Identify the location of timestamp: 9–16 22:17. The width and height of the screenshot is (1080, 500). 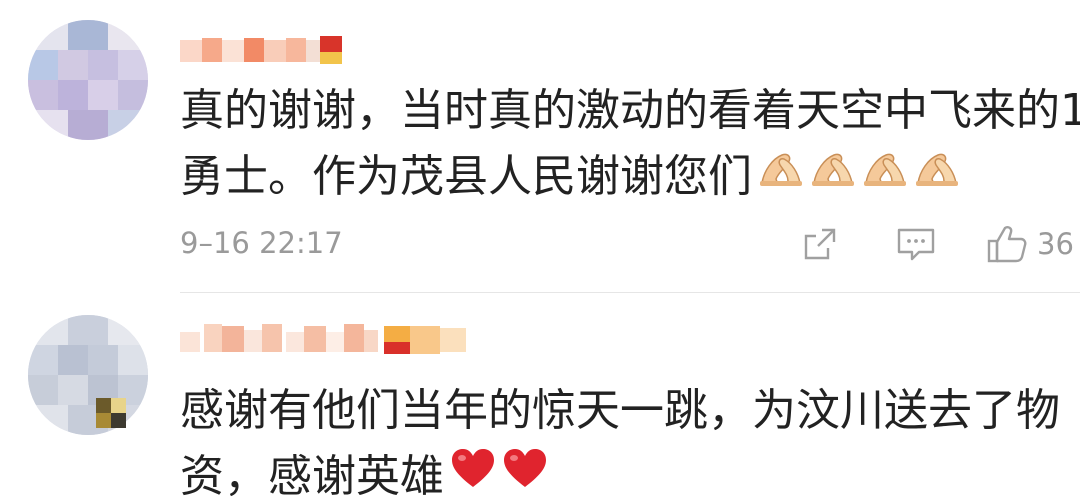
(261, 243).